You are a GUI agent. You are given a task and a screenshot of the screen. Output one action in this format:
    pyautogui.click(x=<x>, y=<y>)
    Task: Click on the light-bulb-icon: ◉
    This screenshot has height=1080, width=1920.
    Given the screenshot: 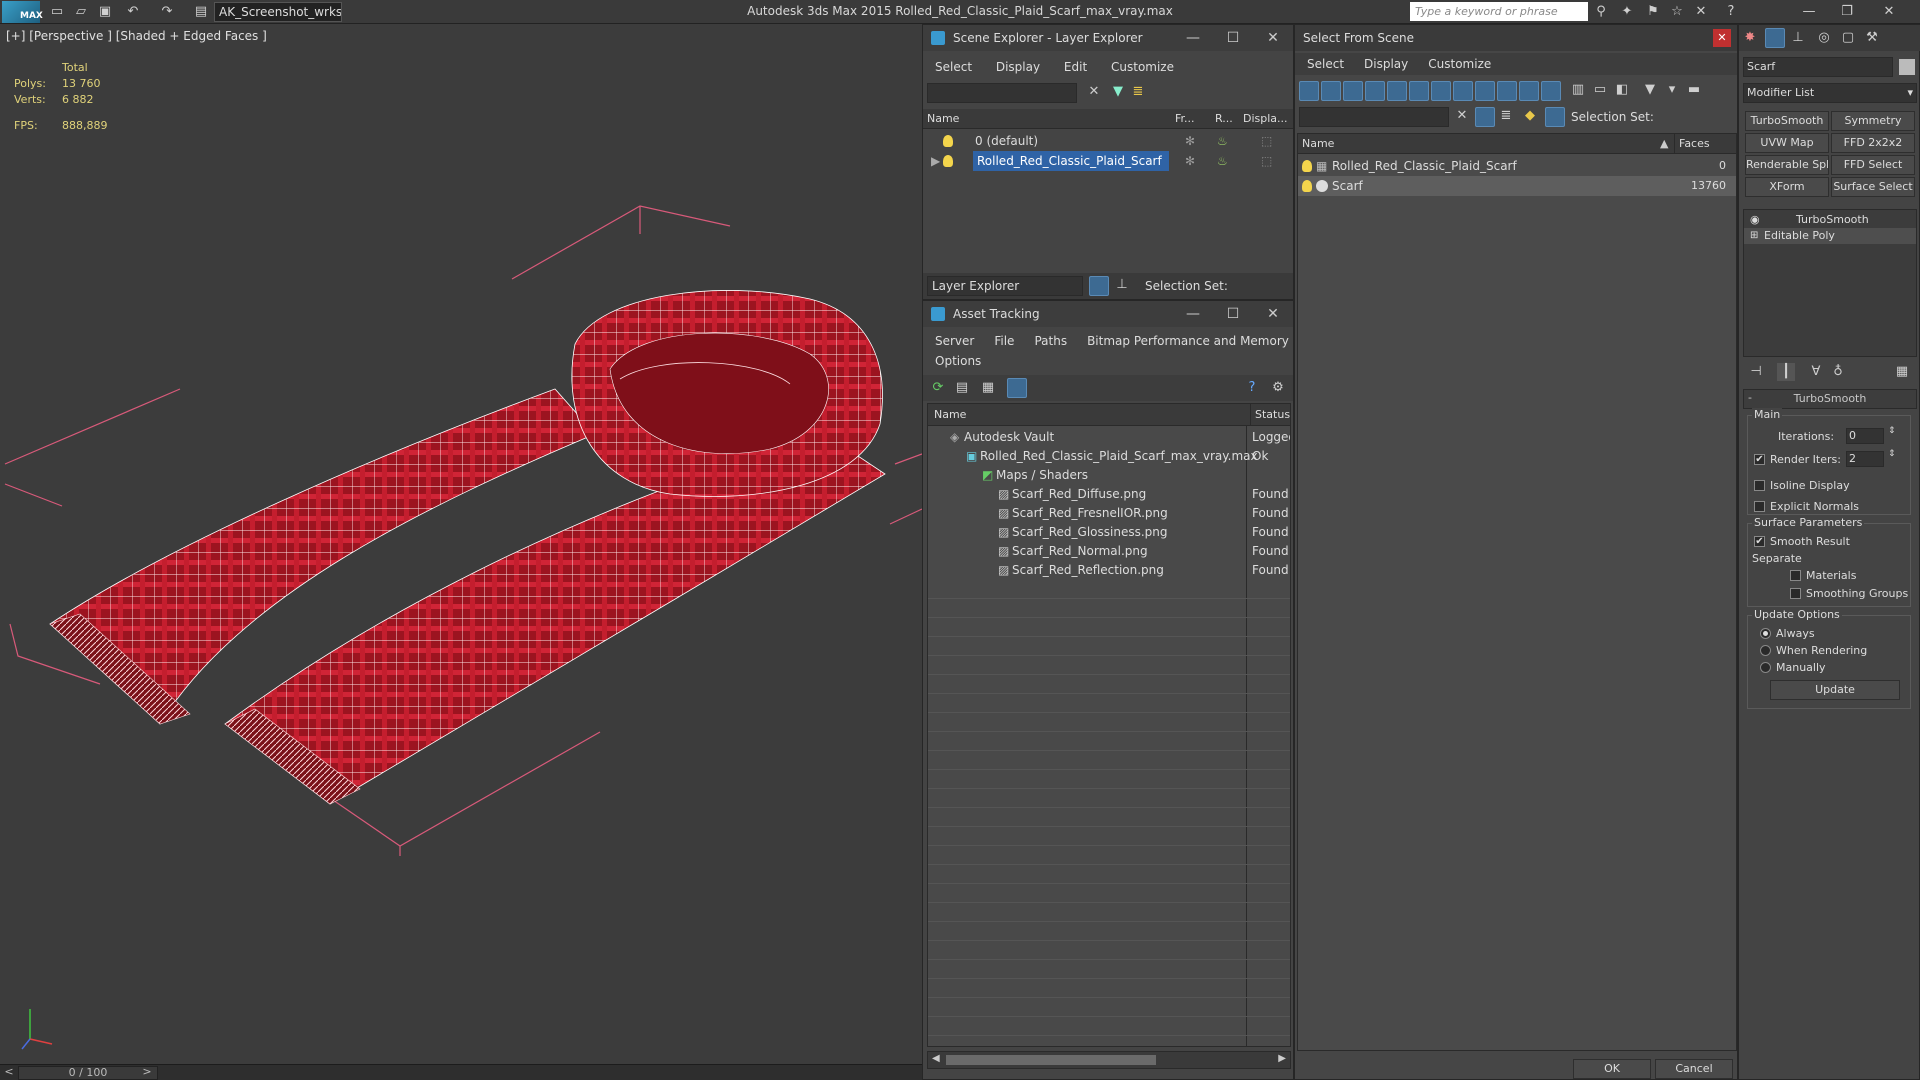 What is the action you would take?
    pyautogui.click(x=1755, y=220)
    